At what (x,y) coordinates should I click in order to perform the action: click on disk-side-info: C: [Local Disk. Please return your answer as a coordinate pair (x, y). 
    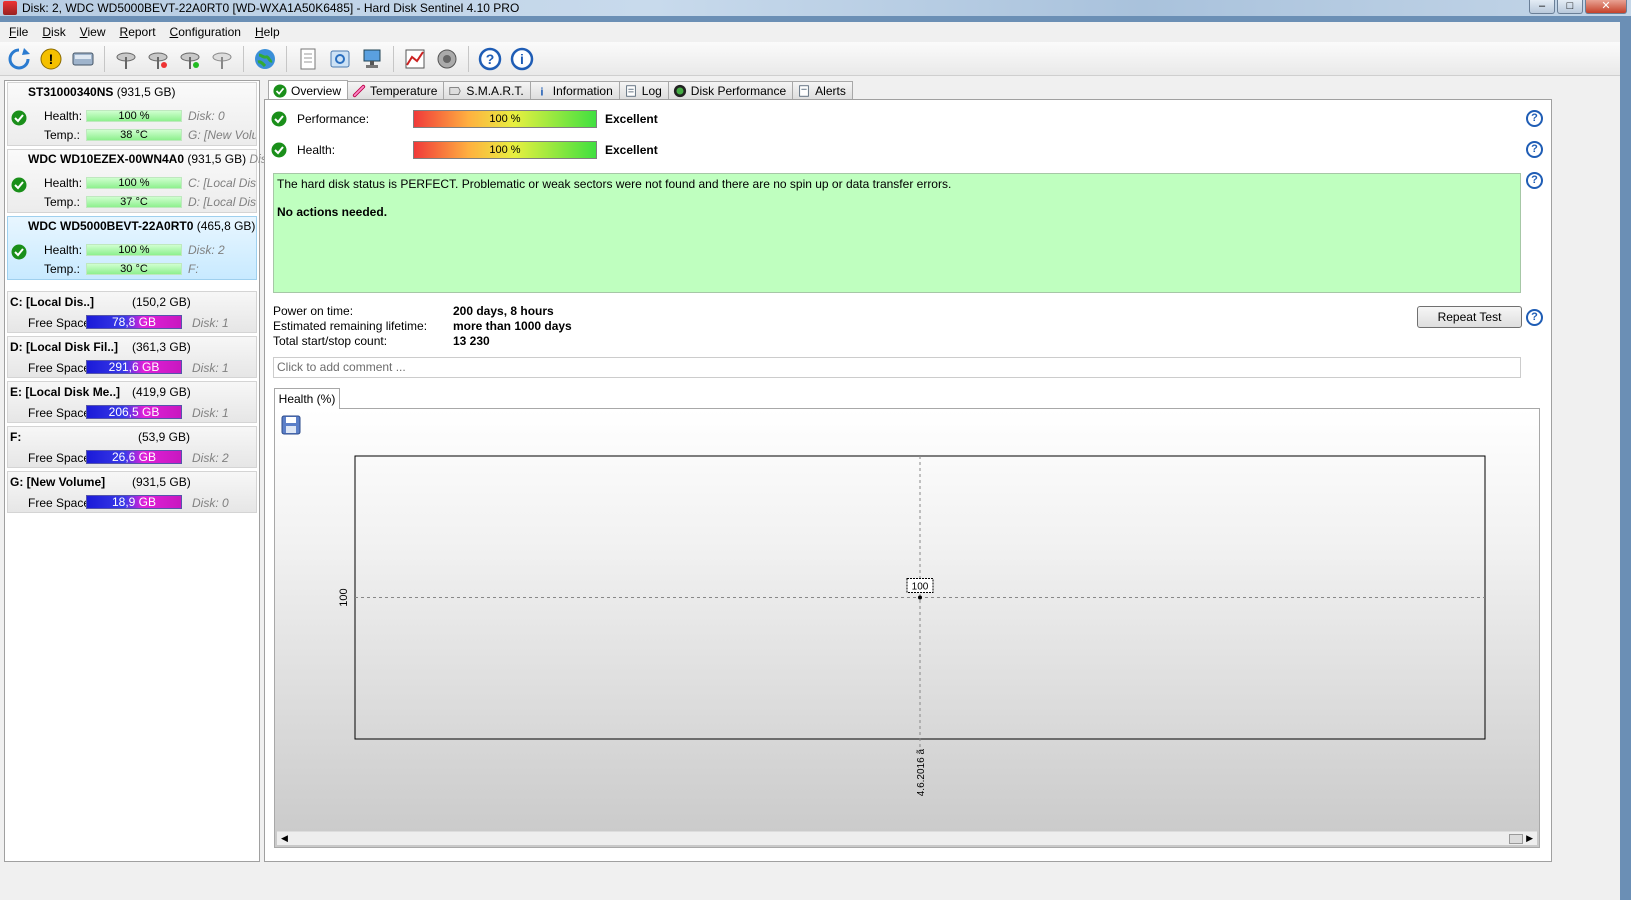
    Looking at the image, I should click on (222, 183).